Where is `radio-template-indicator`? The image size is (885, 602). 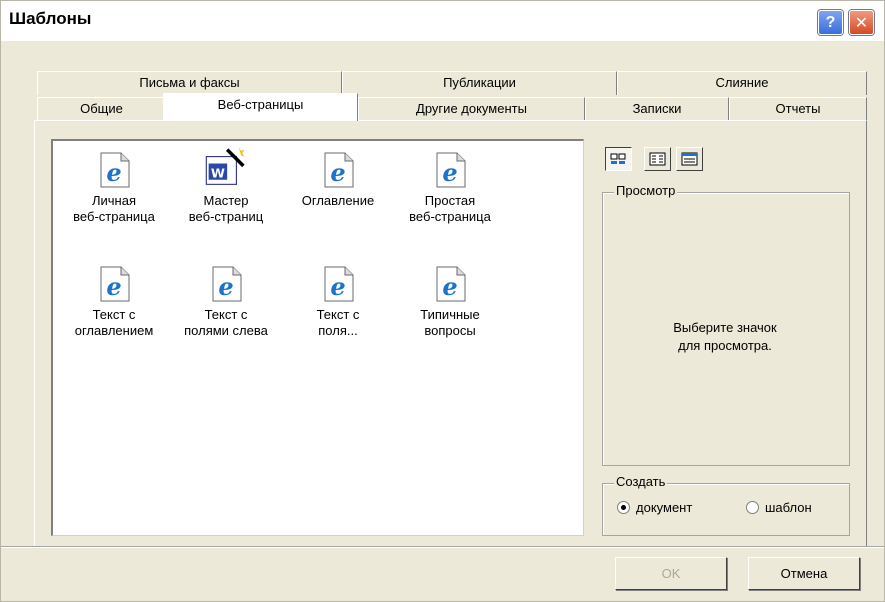
radio-template-indicator is located at coordinates (752, 507).